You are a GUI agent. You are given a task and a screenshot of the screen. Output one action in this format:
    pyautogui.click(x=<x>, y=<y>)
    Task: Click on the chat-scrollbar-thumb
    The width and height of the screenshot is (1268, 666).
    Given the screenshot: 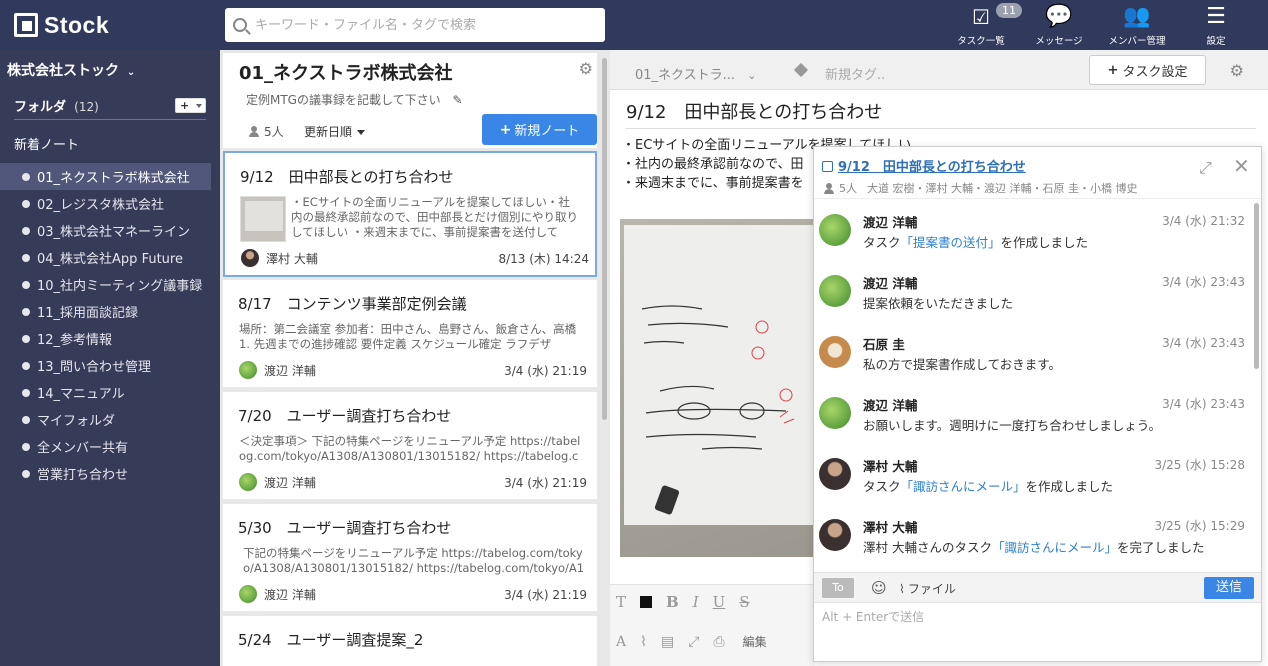 What is the action you would take?
    pyautogui.click(x=1256, y=286)
    